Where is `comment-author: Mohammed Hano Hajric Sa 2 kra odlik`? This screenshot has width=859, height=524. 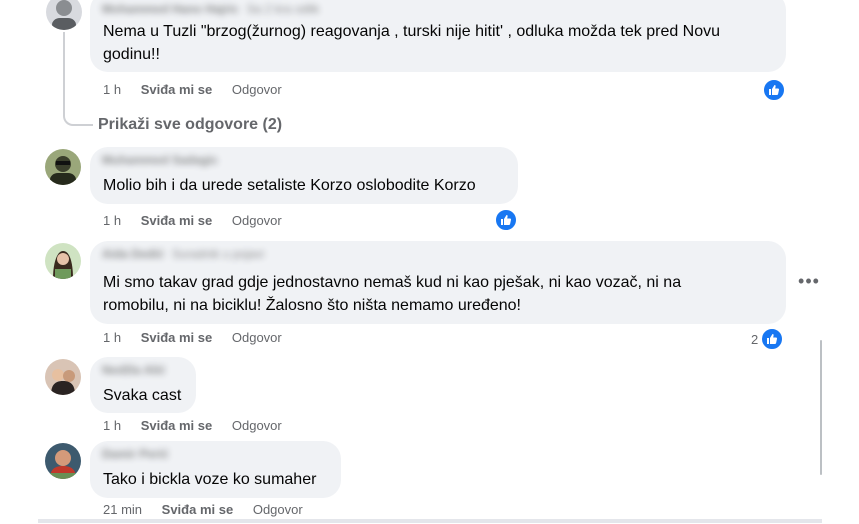 comment-author: Mohammed Hano Hajric Sa 2 kra odlik is located at coordinates (210, 9).